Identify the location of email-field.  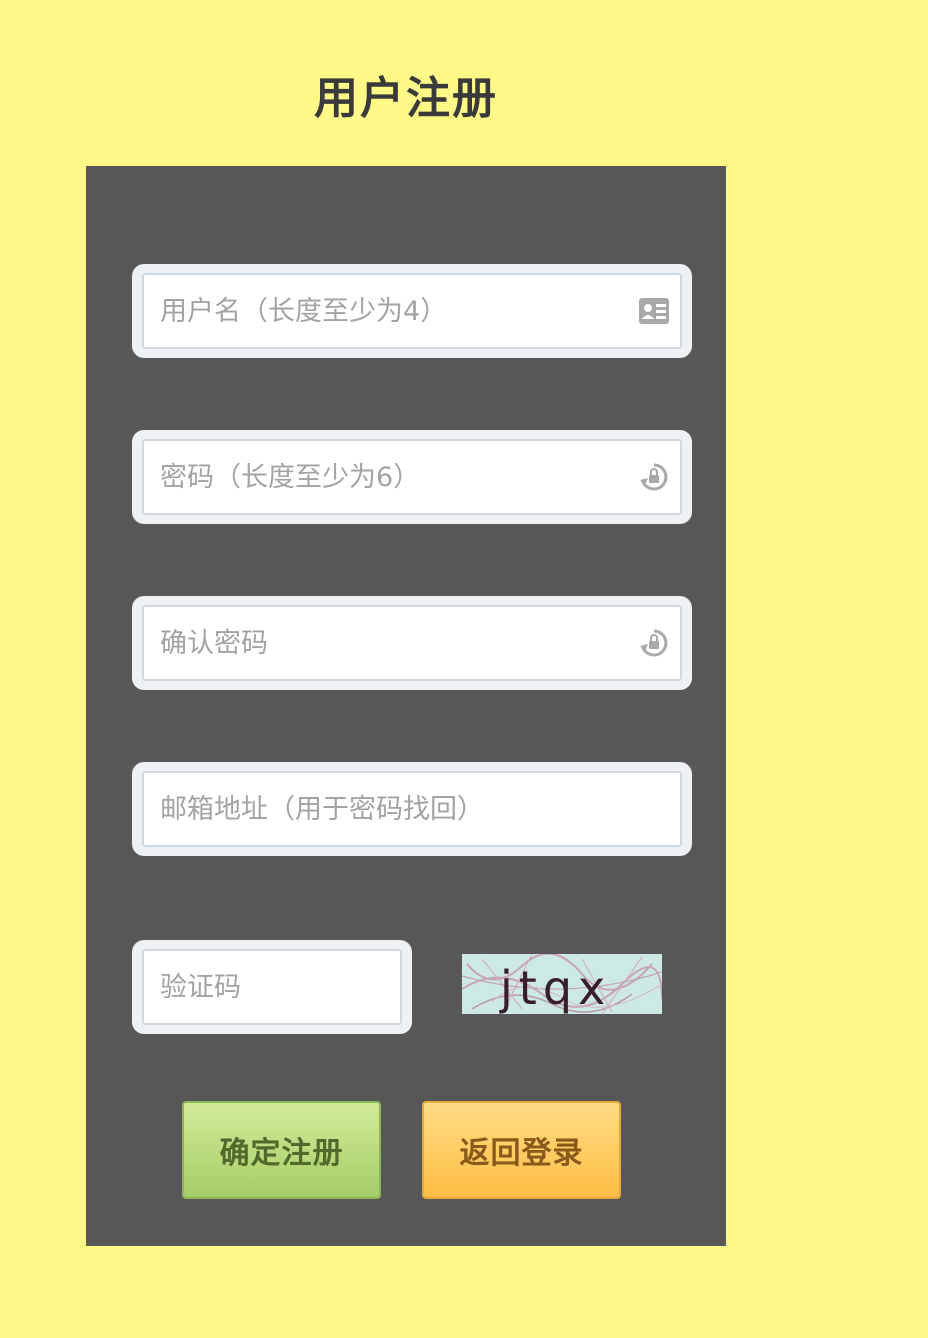
(412, 809).